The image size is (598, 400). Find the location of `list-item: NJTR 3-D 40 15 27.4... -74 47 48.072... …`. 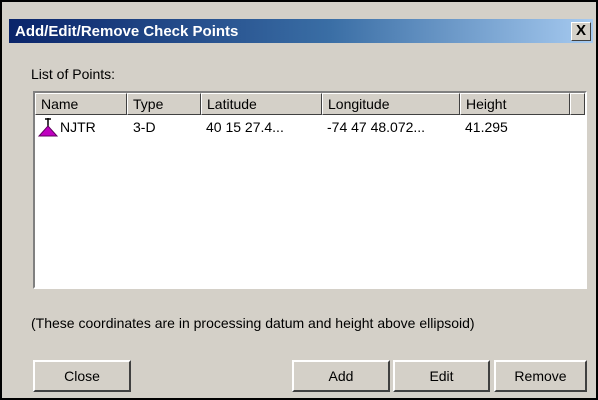

list-item: NJTR 3-D 40 15 27.4... -74 47 48.072... … is located at coordinates (302, 127).